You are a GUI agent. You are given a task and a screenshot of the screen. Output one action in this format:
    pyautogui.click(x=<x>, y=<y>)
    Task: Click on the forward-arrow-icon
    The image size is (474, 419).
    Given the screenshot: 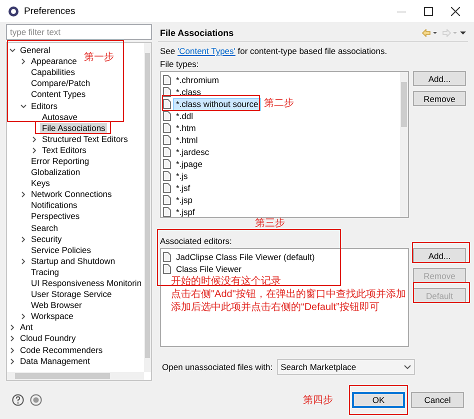 What is the action you would take?
    pyautogui.click(x=454, y=32)
    